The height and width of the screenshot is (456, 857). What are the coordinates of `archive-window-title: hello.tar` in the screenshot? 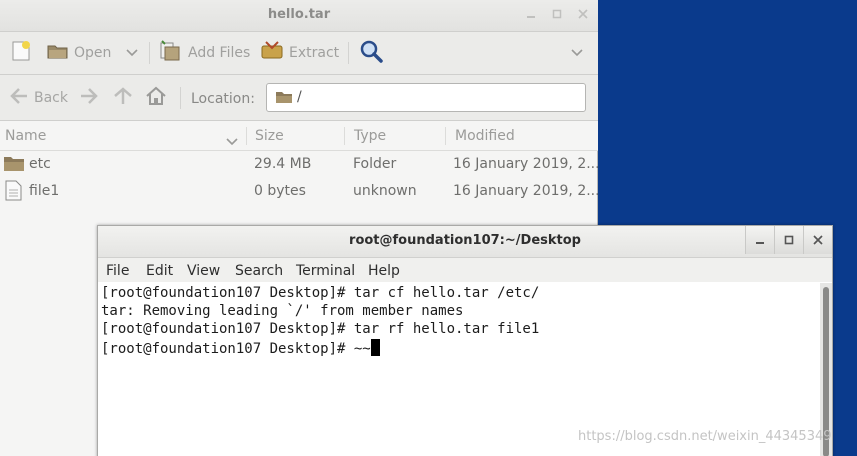 It's located at (299, 14).